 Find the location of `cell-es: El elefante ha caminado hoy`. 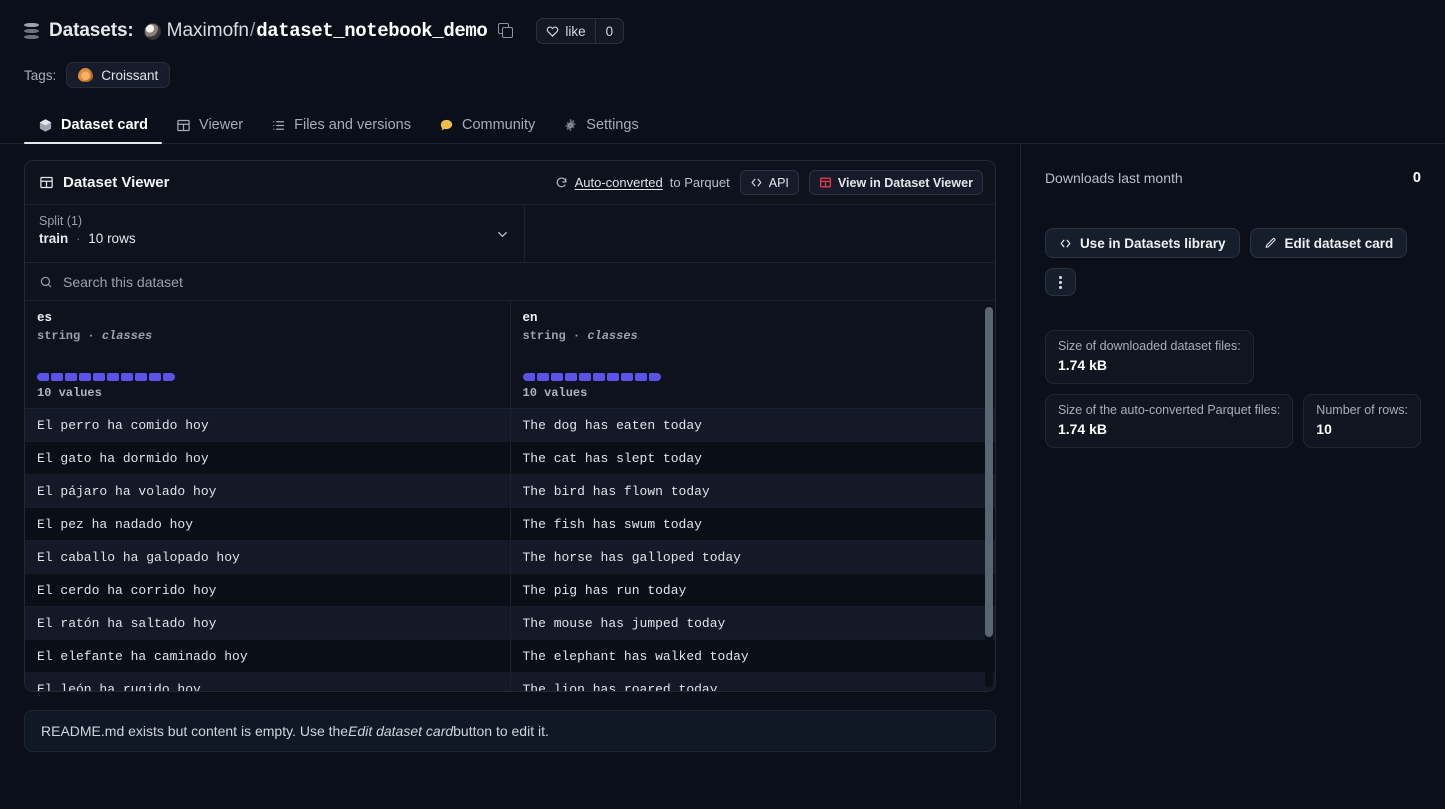

cell-es: El elefante ha caminado hoy is located at coordinates (268, 656).